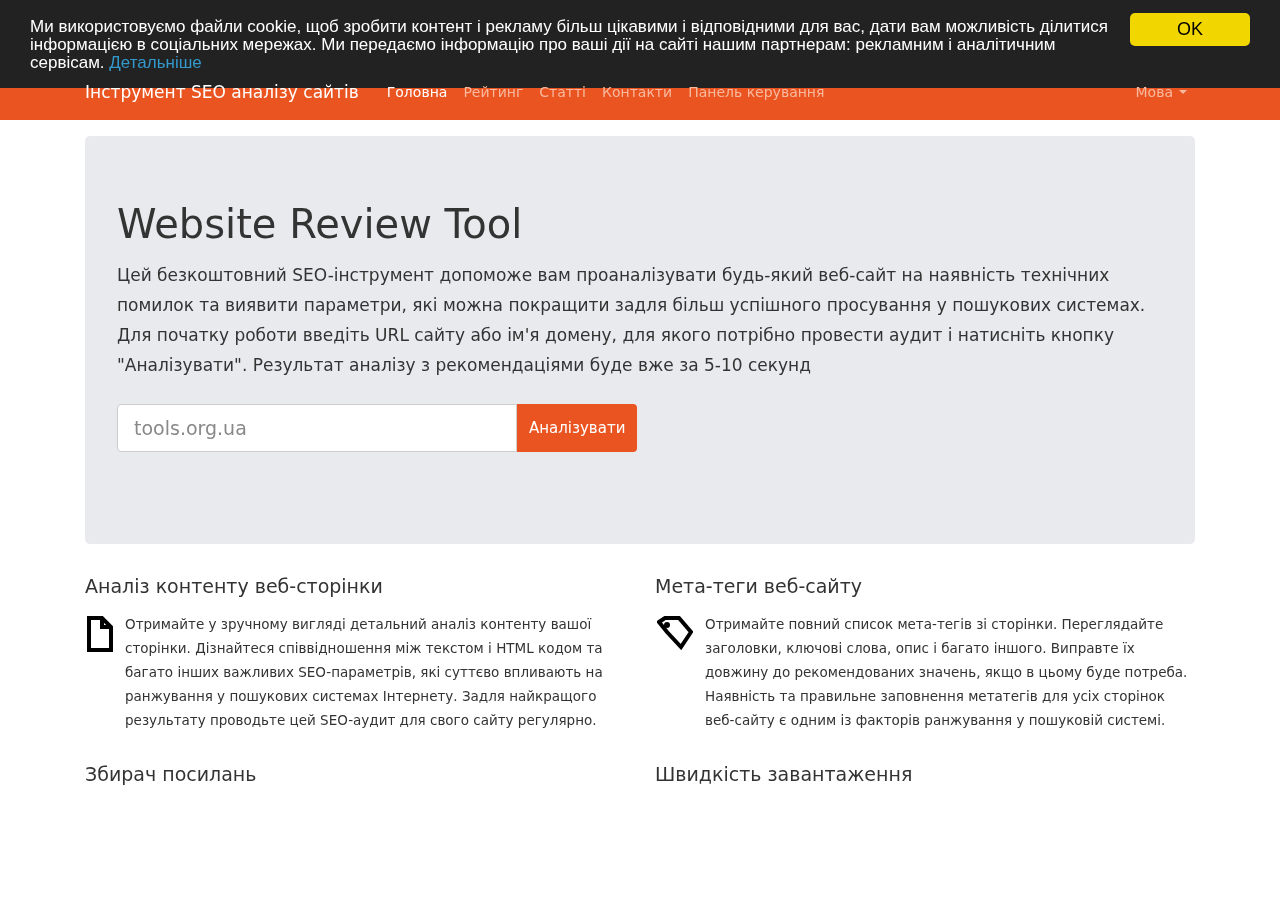 This screenshot has height=900, width=1280. What do you see at coordinates (569, 46) in the screenshot?
I see `cookie-notice: Ми використовуємо файли cookie, щоб зробити контент і рекламу більш цікавими і відповідними для вас, дати вам можливість ділитися інформацією в соціальних мережах. Ми передаємо інформацію про ваші дії на сайті нашим партнерам: рекламним і аналітичним сервісам. Детальніше` at bounding box center [569, 46].